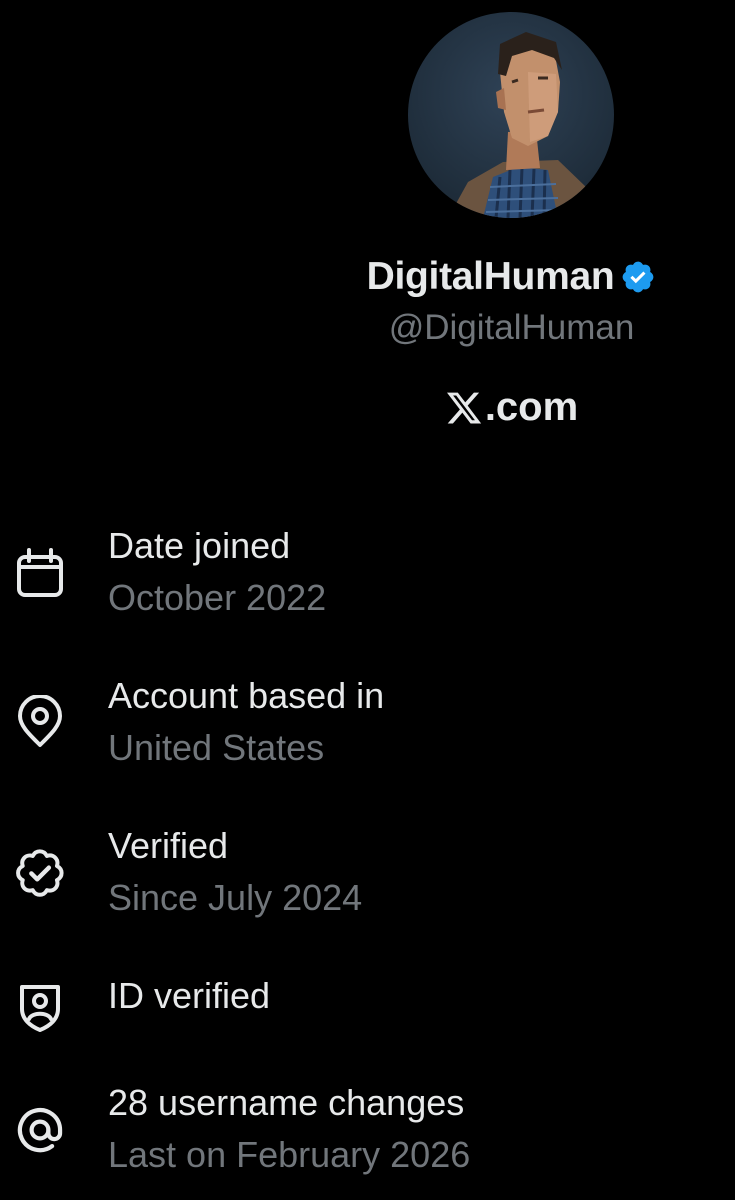 Image resolution: width=735 pixels, height=1200 pixels. What do you see at coordinates (511, 327) in the screenshot?
I see `profile-handle: @DigitalHuman` at bounding box center [511, 327].